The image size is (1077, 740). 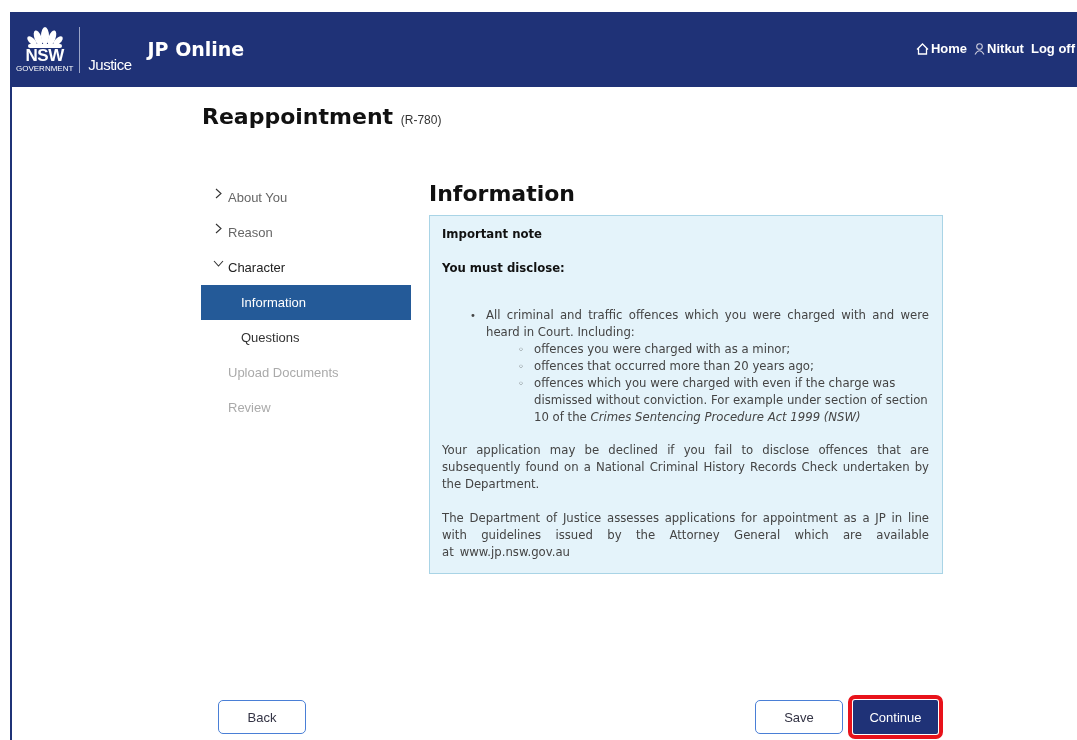 I want to click on form-code: (R-780), so click(x=421, y=120).